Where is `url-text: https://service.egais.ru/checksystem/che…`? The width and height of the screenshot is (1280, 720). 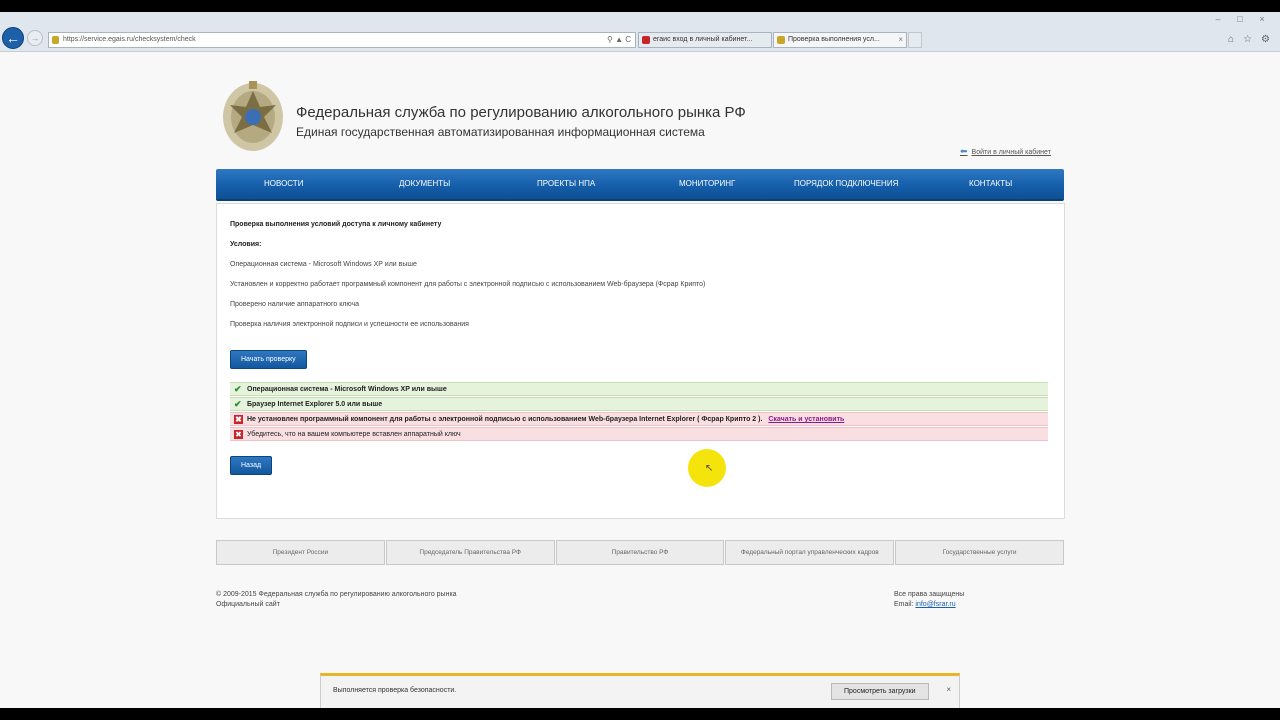 url-text: https://service.egais.ru/checksystem/che… is located at coordinates (129, 39).